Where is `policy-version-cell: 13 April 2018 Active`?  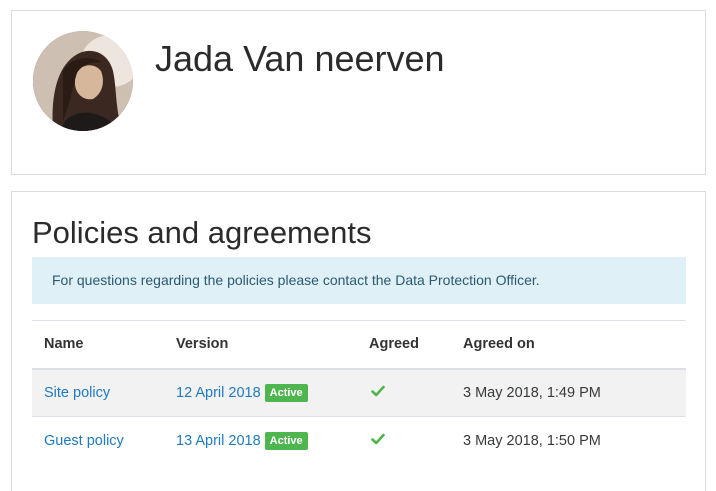
policy-version-cell: 13 April 2018 Active is located at coordinates (260, 441).